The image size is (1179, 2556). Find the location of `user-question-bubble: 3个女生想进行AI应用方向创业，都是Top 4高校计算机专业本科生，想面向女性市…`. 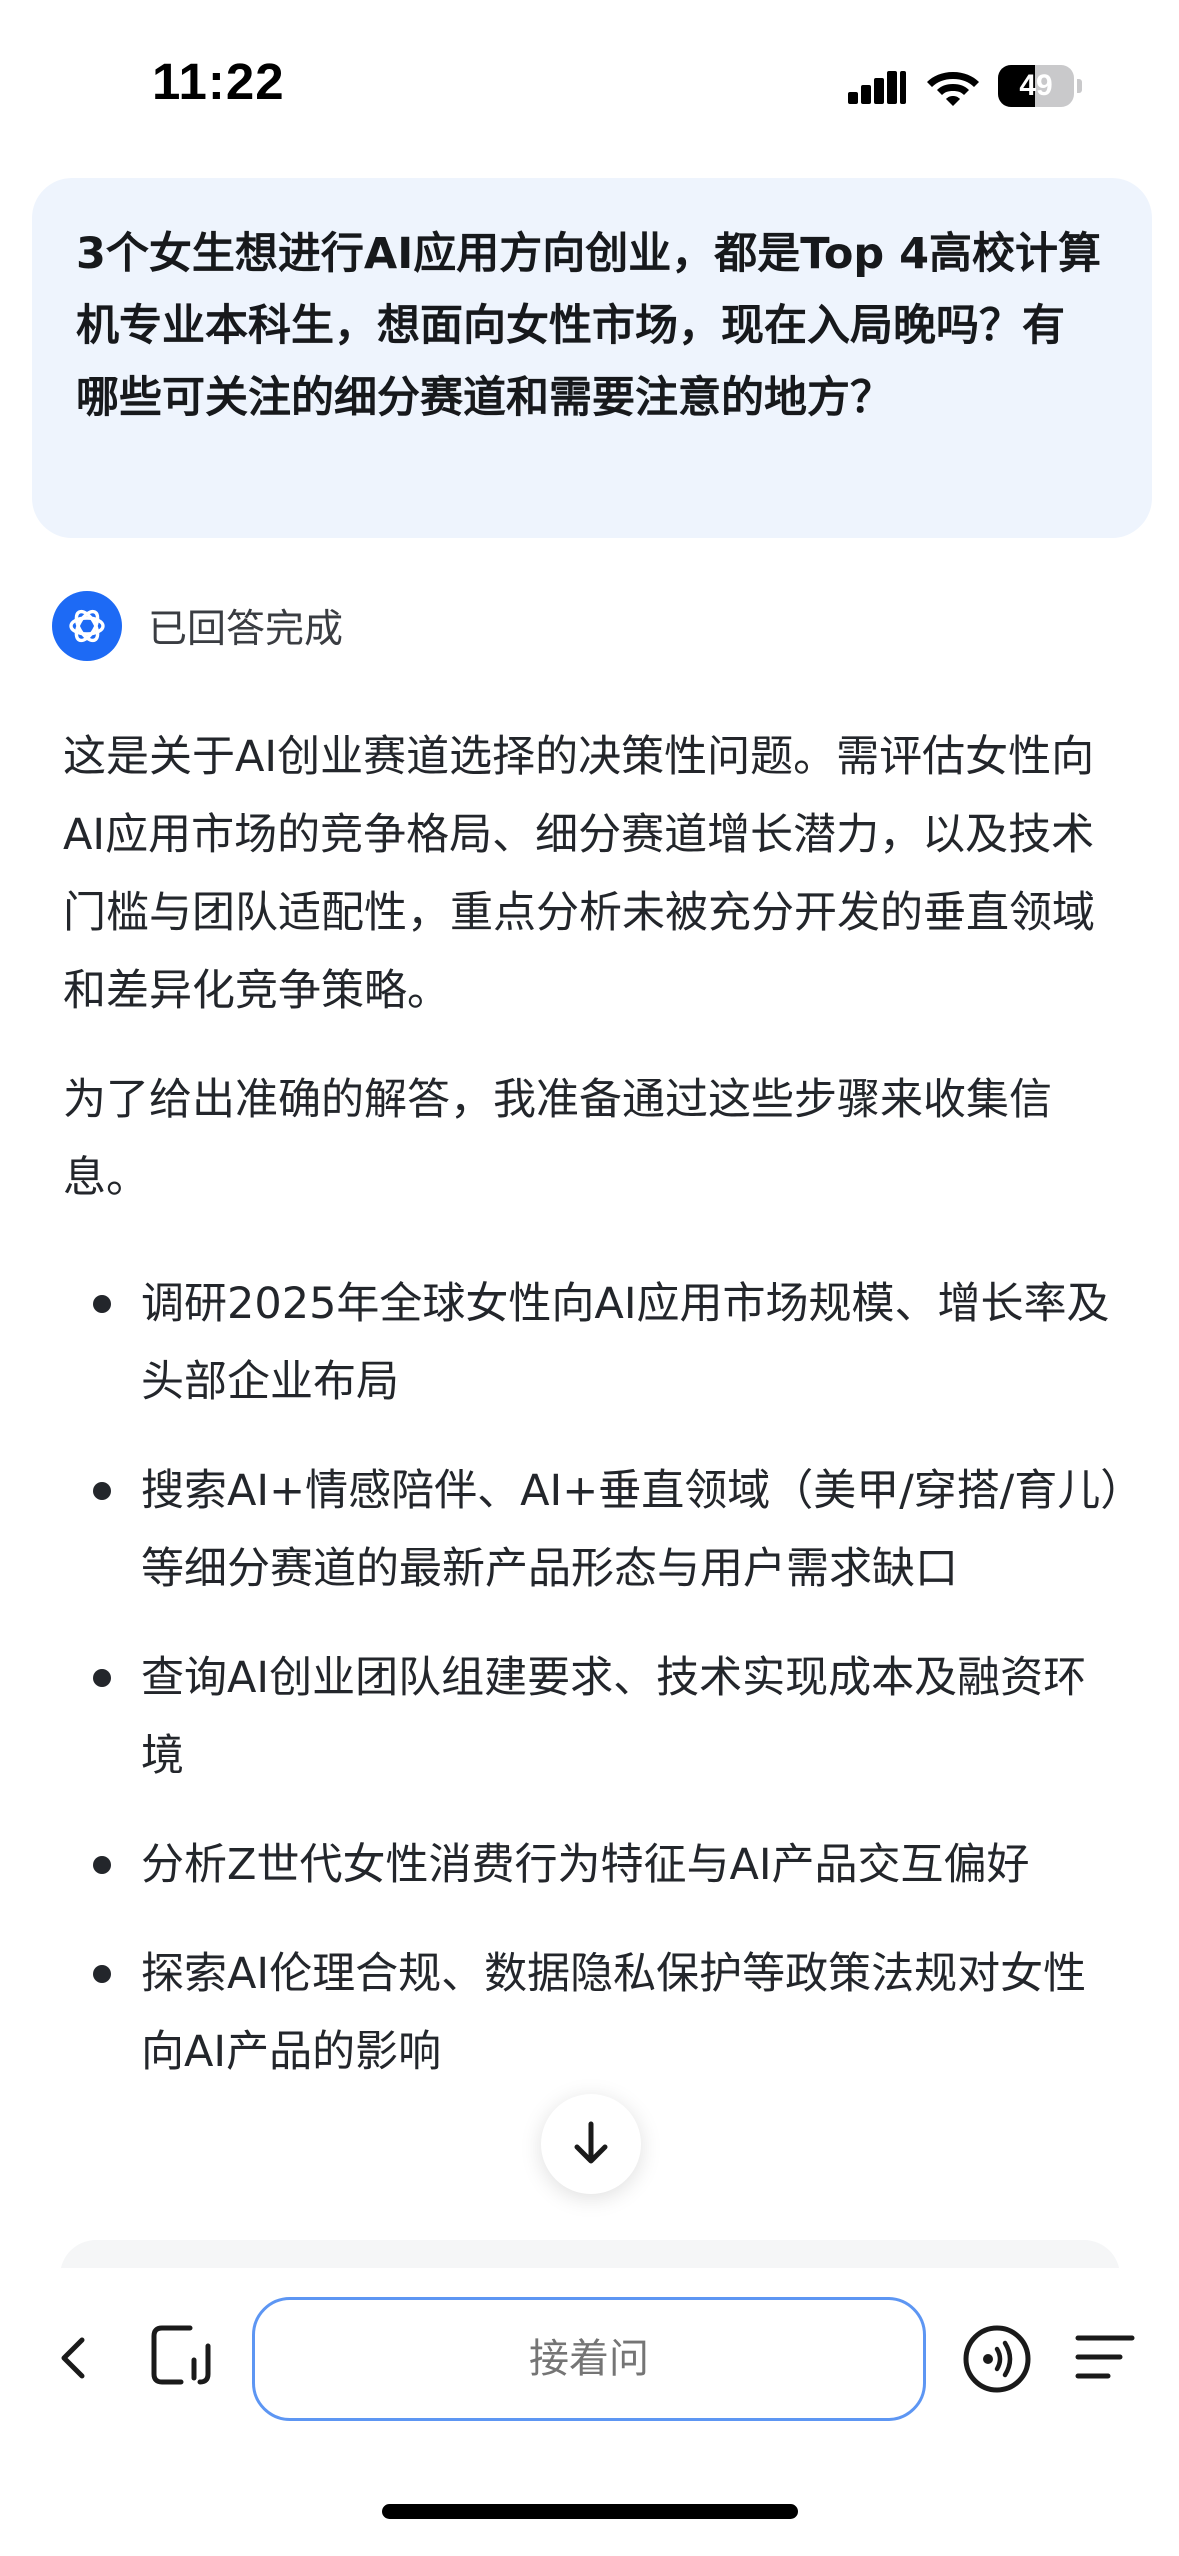

user-question-bubble: 3个女生想进行AI应用方向创业，都是Top 4高校计算机专业本科生，想面向女性市… is located at coordinates (592, 358).